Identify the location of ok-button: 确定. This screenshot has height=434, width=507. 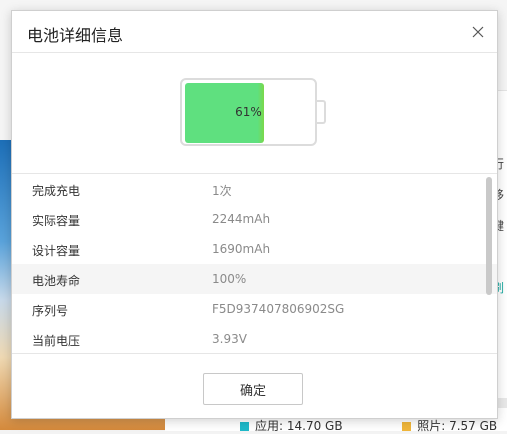
(253, 389).